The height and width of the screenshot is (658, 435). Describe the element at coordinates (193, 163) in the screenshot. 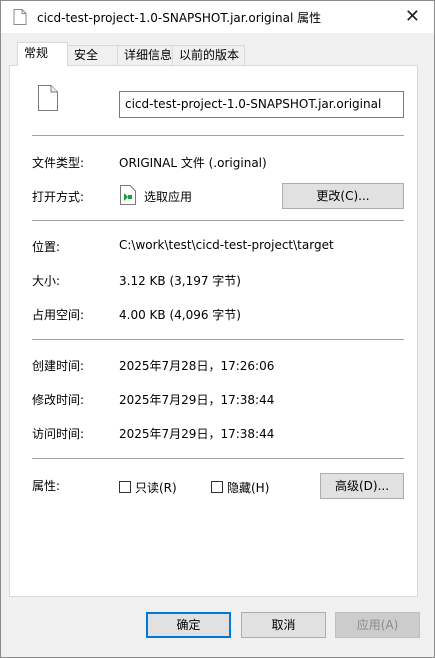

I see `file-type-value: ORIGINAL 文件 (.original)` at that location.